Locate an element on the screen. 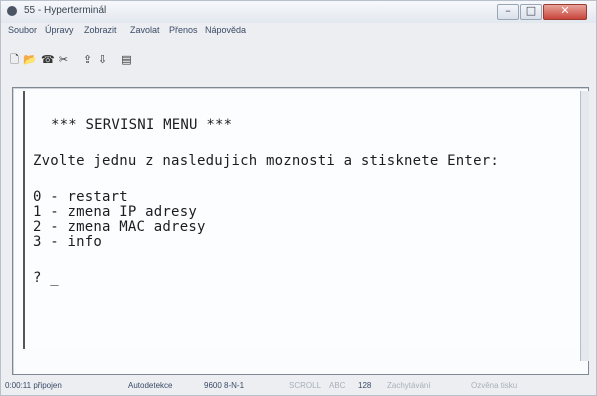 This screenshot has height=396, width=597. close-button: ✕ is located at coordinates (565, 12).